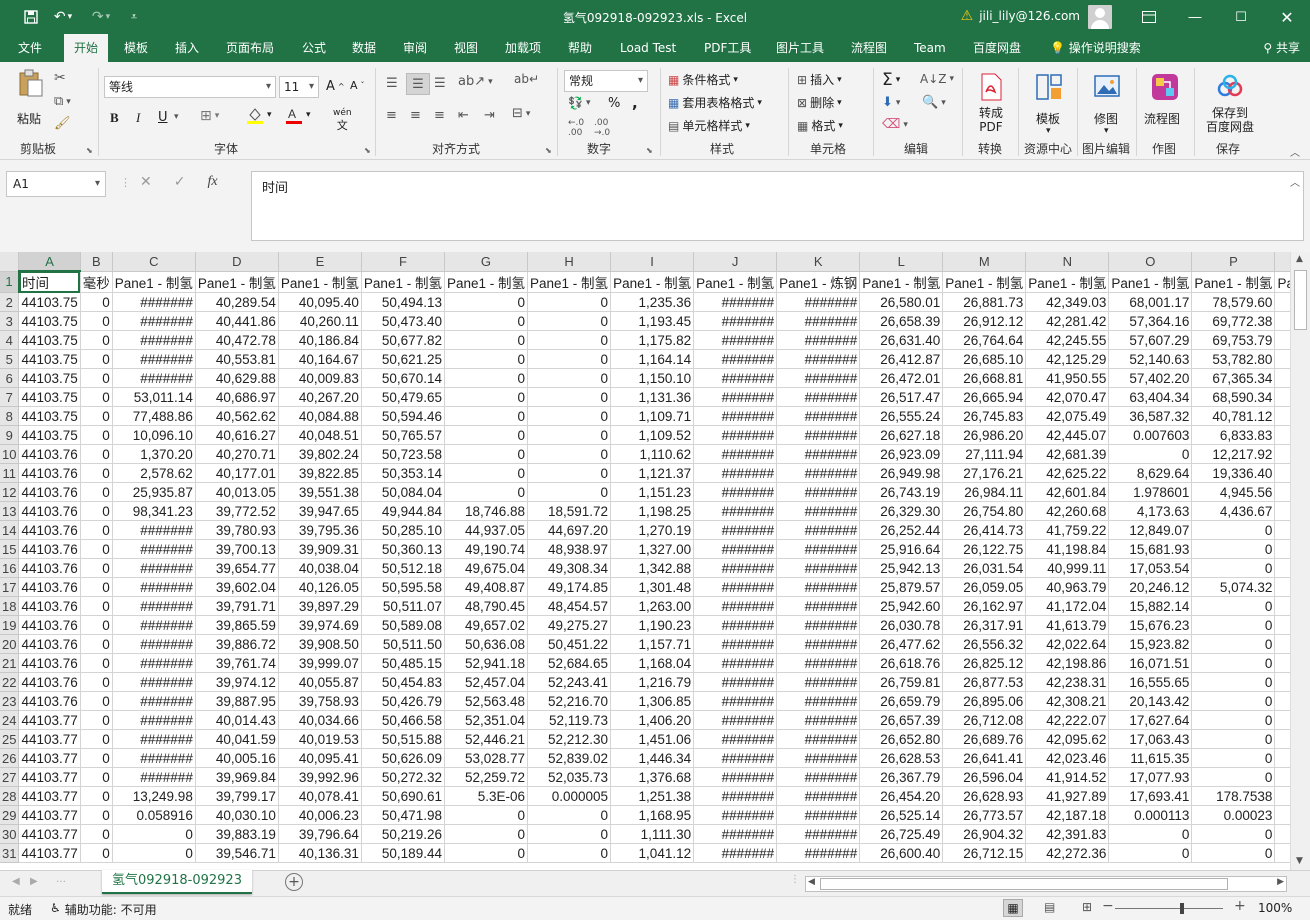 This screenshot has height=920, width=1310. What do you see at coordinates (1067, 606) in the screenshot?
I see `cell: 41,172.04` at bounding box center [1067, 606].